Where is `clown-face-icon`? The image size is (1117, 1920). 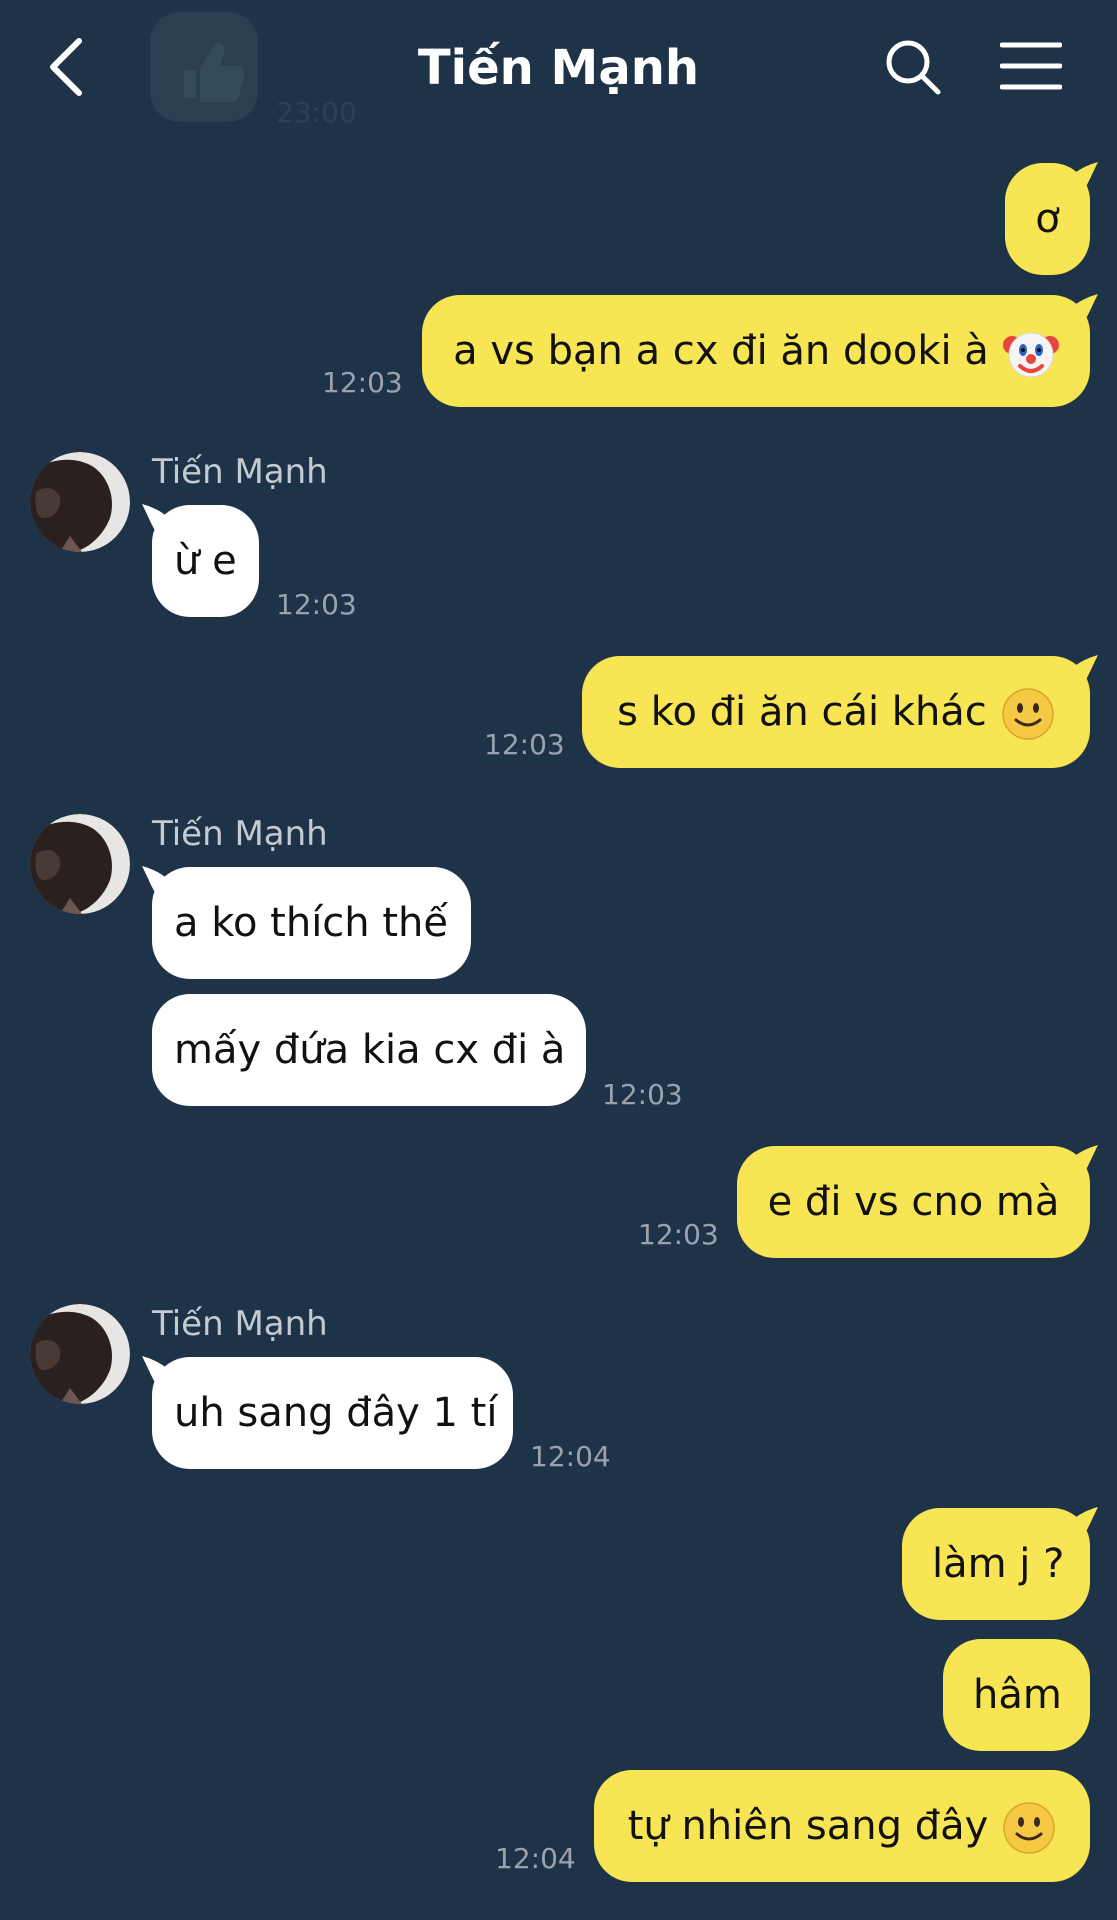
clown-face-icon is located at coordinates (1030, 355).